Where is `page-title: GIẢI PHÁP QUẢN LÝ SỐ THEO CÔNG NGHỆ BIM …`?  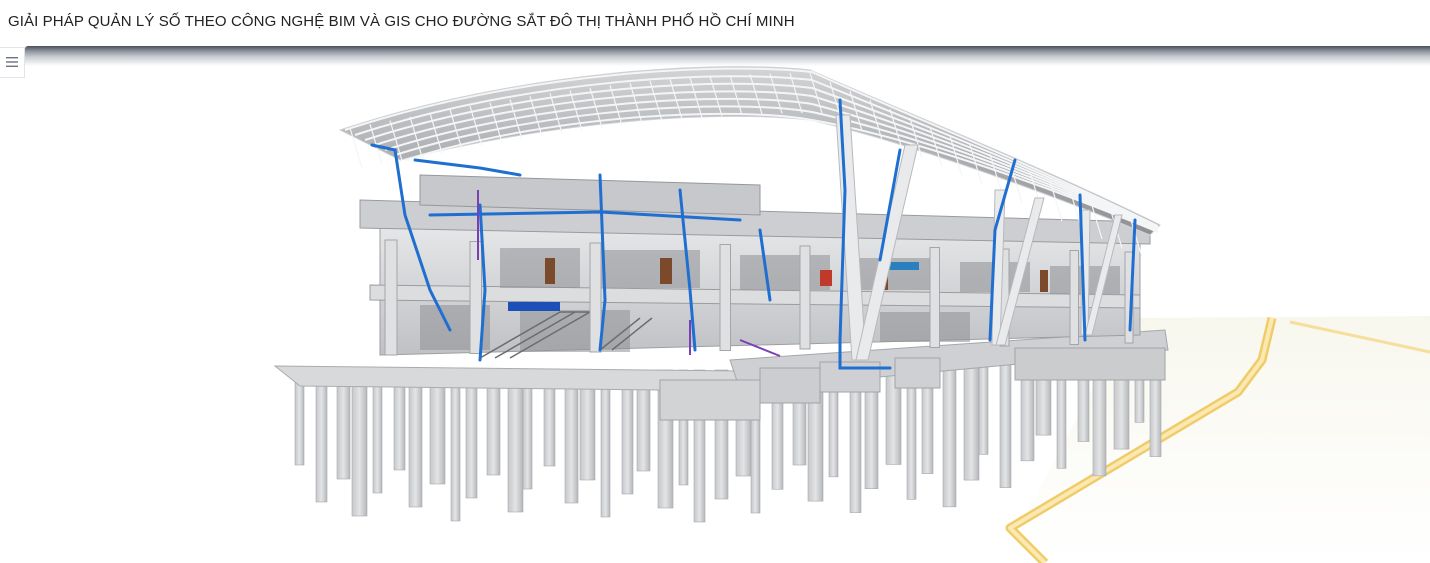
page-title: GIẢI PHÁP QUẢN LÝ SỐ THEO CÔNG NGHỆ BIM … is located at coordinates (401, 21).